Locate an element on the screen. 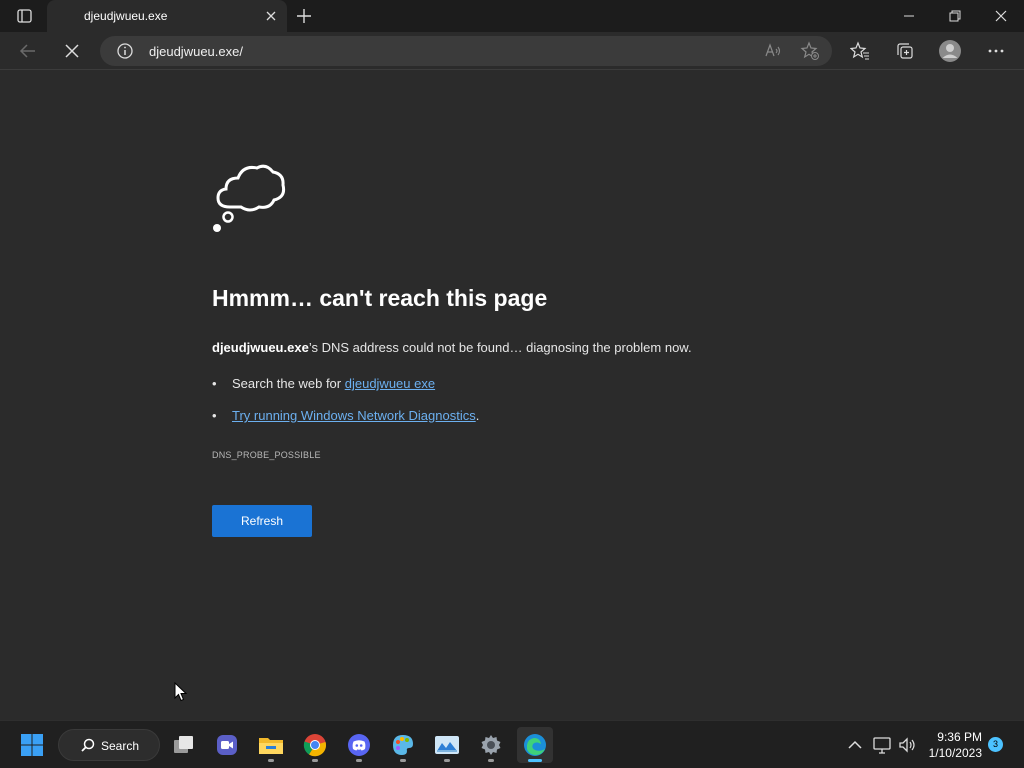 Image resolution: width=1024 pixels, height=768 pixels. refresh-button: Refresh is located at coordinates (262, 521).